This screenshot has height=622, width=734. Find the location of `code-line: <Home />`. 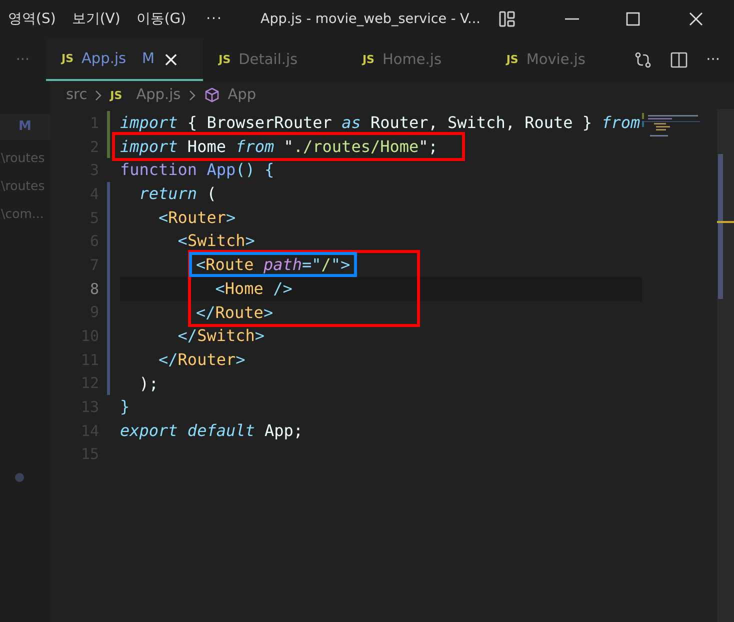

code-line: <Home /> is located at coordinates (253, 289).